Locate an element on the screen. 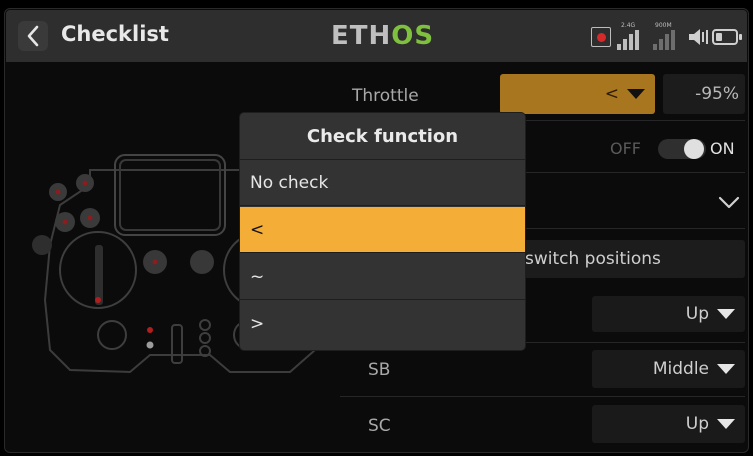 The width and height of the screenshot is (753, 456). switch-sc-value: Up is located at coordinates (697, 424).